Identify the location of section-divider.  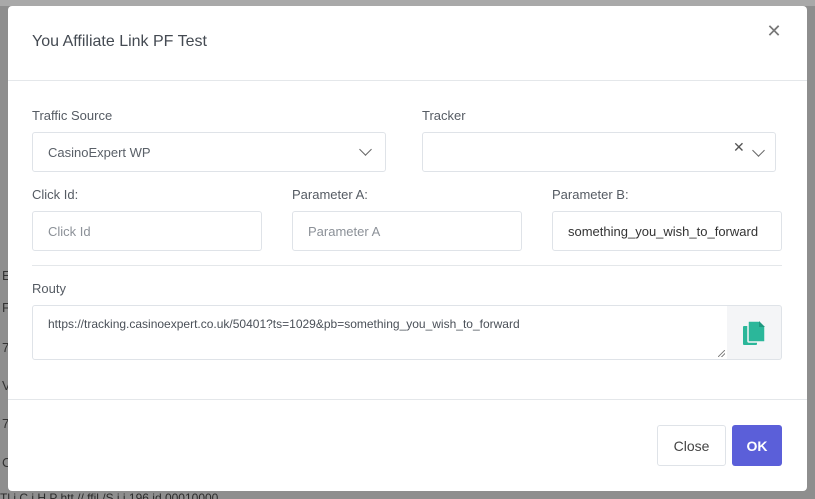
(407, 265).